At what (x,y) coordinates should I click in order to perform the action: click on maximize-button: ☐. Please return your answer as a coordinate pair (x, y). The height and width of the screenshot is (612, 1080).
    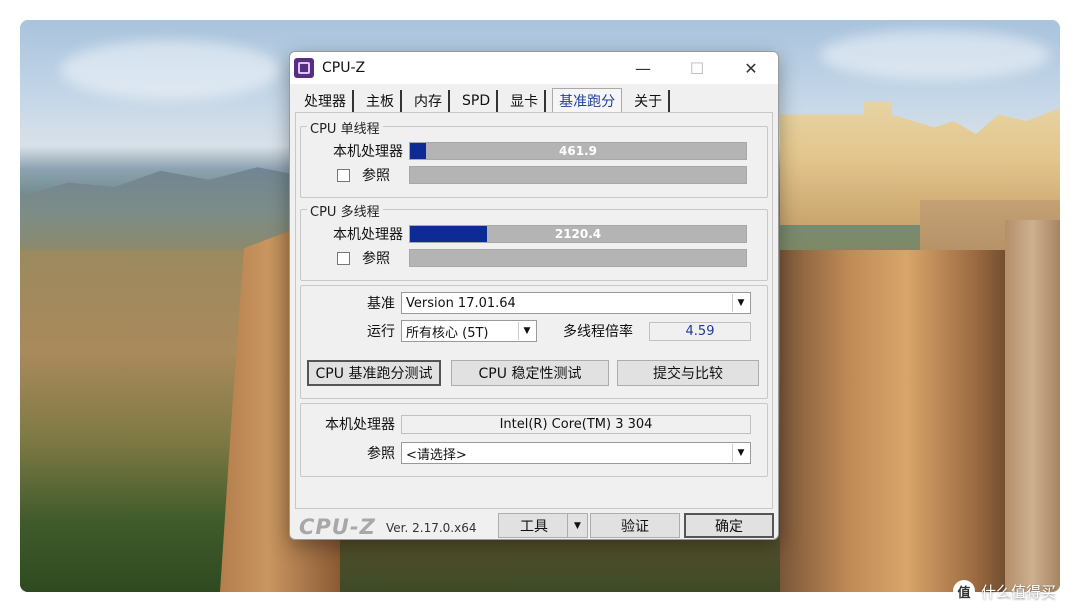
    Looking at the image, I should click on (697, 68).